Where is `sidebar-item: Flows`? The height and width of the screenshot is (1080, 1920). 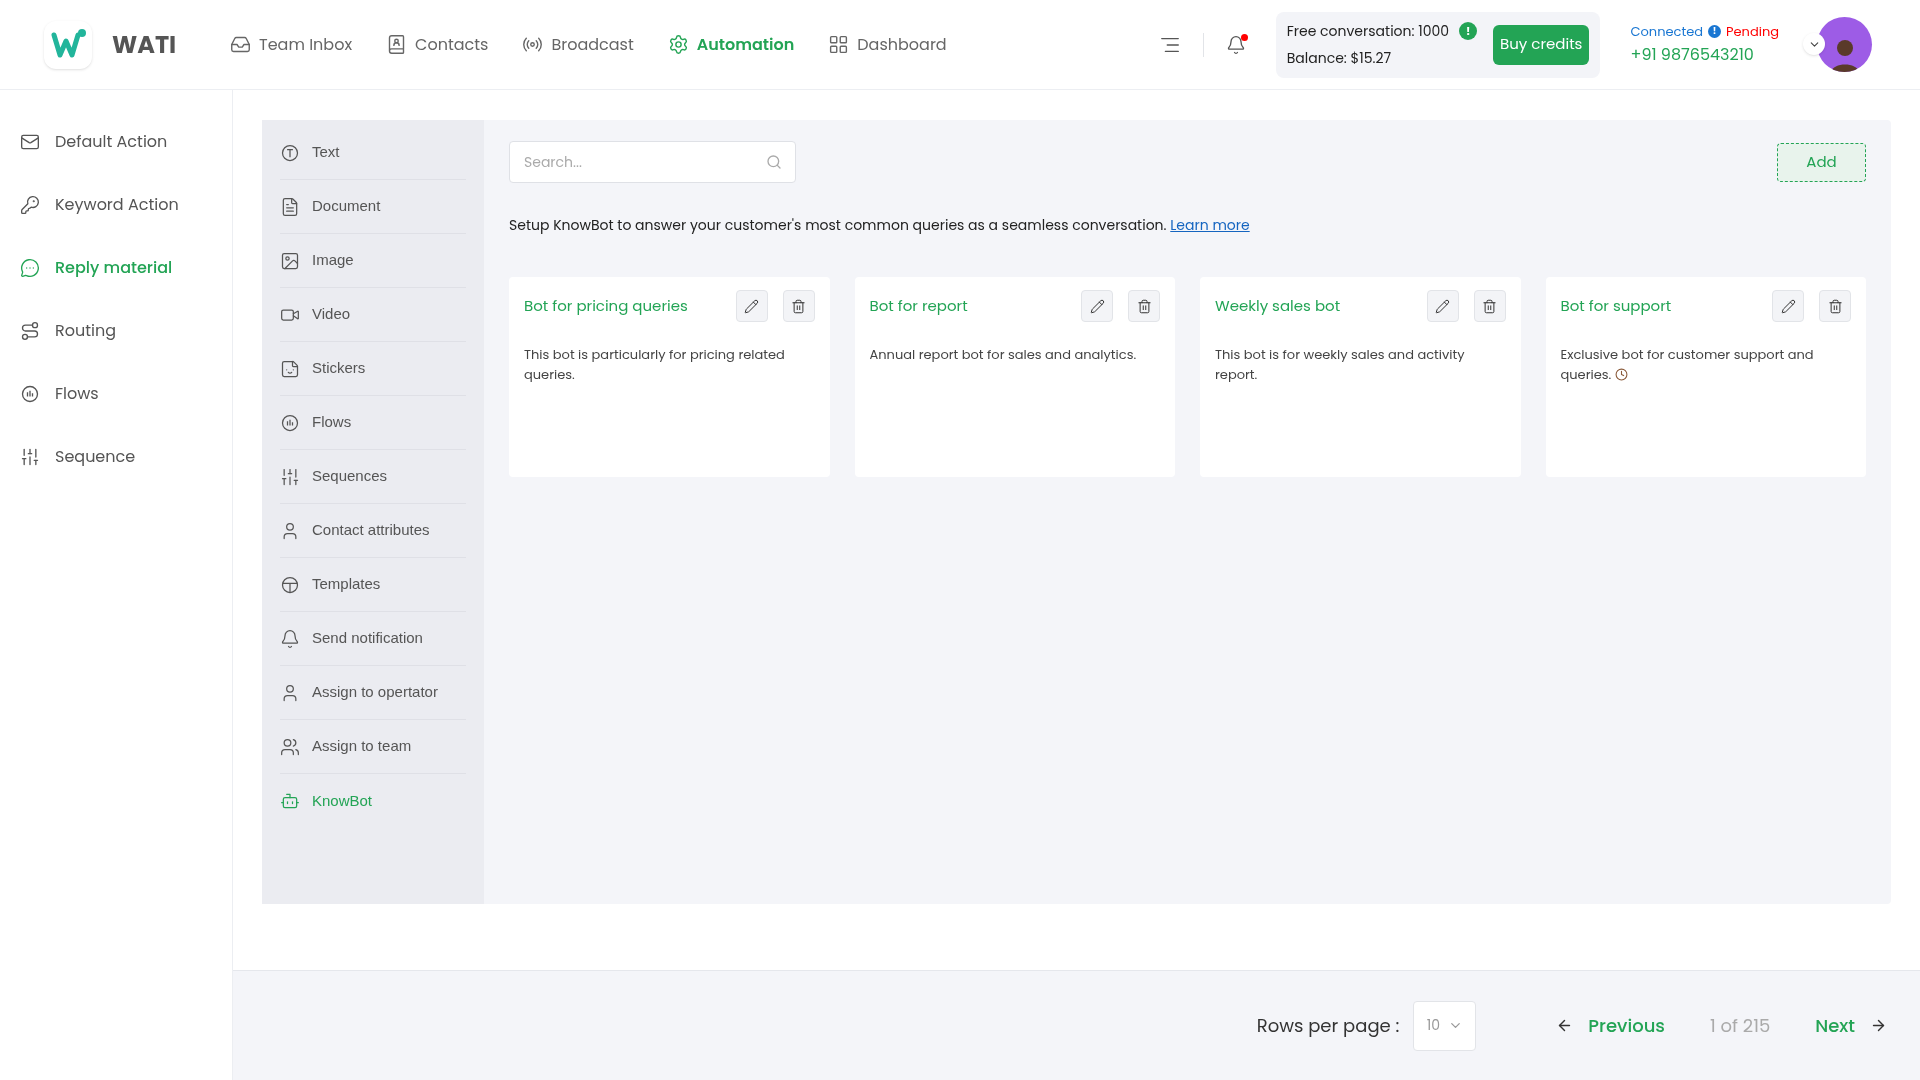 sidebar-item: Flows is located at coordinates (116, 393).